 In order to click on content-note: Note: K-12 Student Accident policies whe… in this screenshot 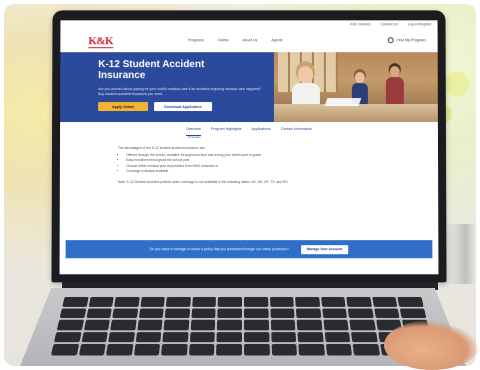, I will do `click(202, 182)`.